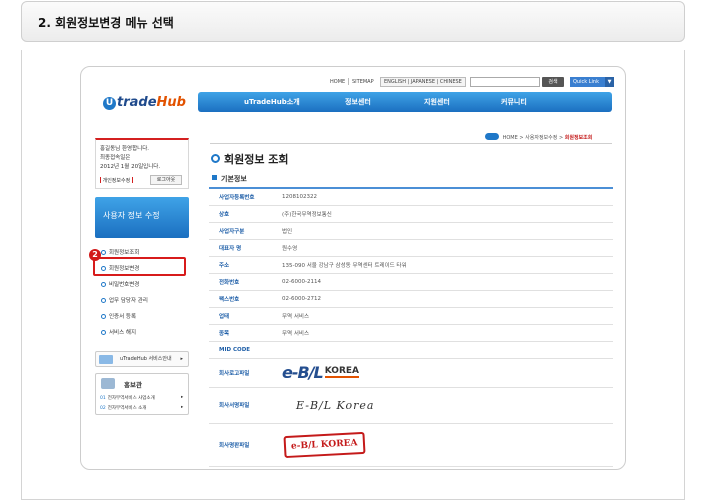  What do you see at coordinates (241, 445) in the screenshot?
I see `field-label: 회사명판파일` at bounding box center [241, 445].